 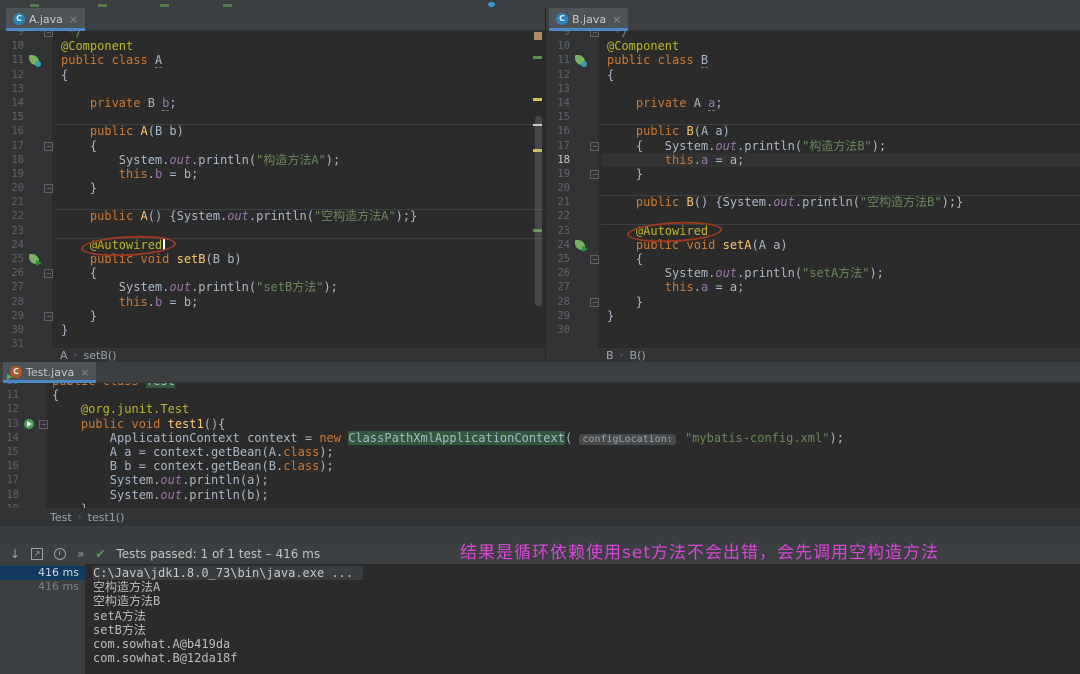 I want to click on scrollbar-error-stripe, so click(x=538, y=189).